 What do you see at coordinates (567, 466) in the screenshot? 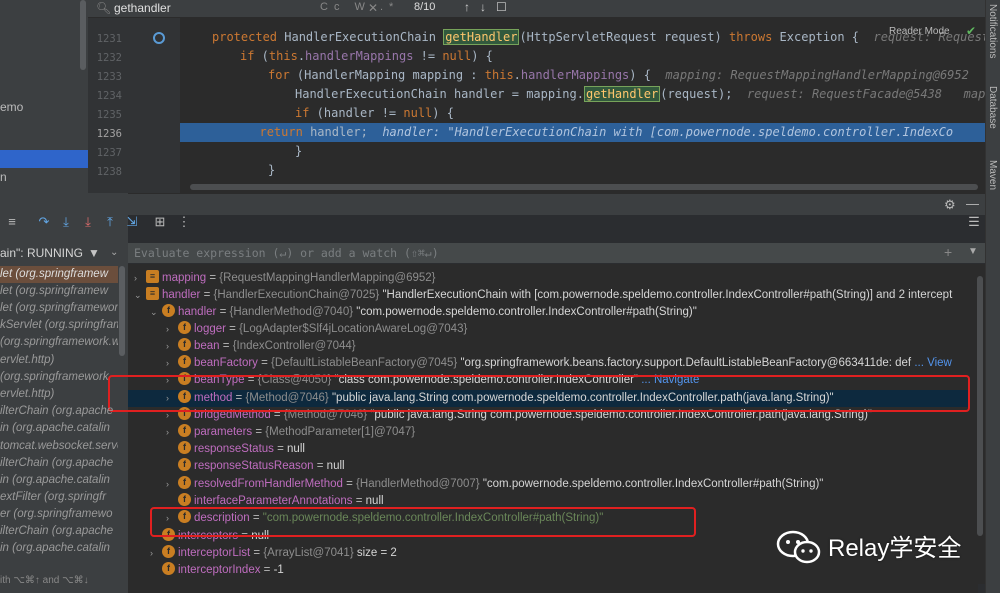
I see `variable-row-responseStatusReason: f responseStatusReason = null` at bounding box center [567, 466].